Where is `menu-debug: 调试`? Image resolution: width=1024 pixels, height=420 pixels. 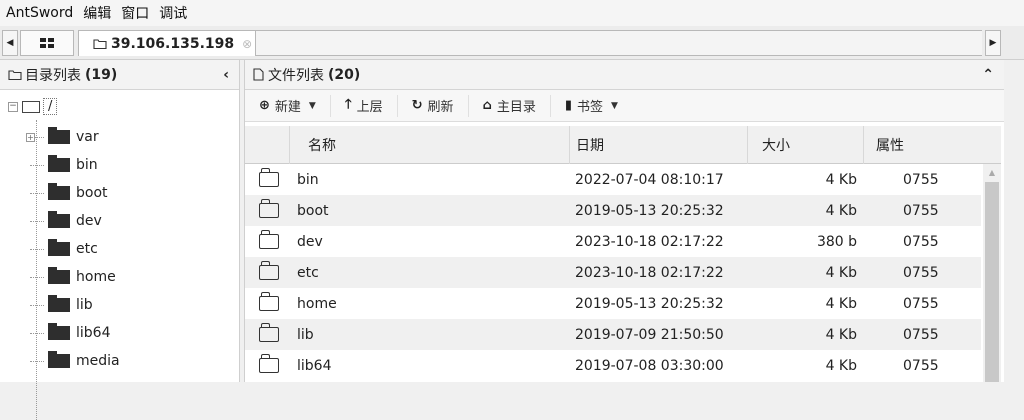 menu-debug: 调试 is located at coordinates (173, 13).